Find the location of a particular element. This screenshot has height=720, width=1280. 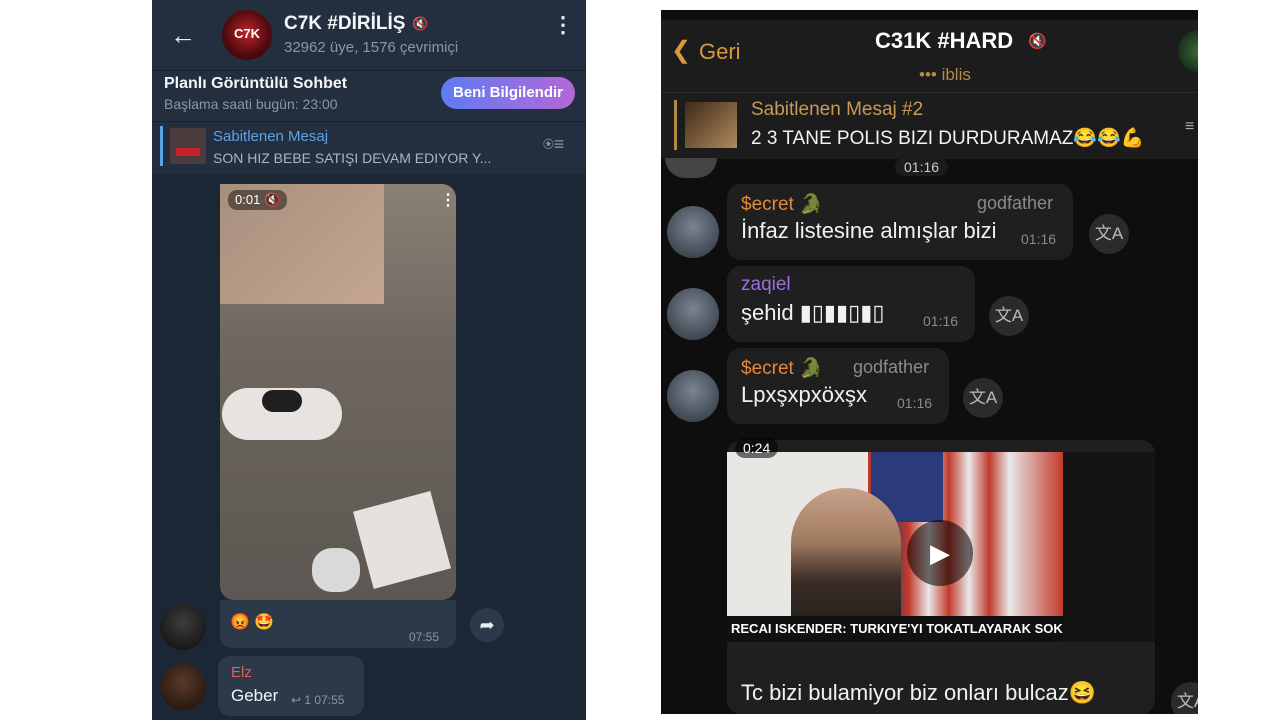

group-title: C31K #HARD is located at coordinates (944, 41).